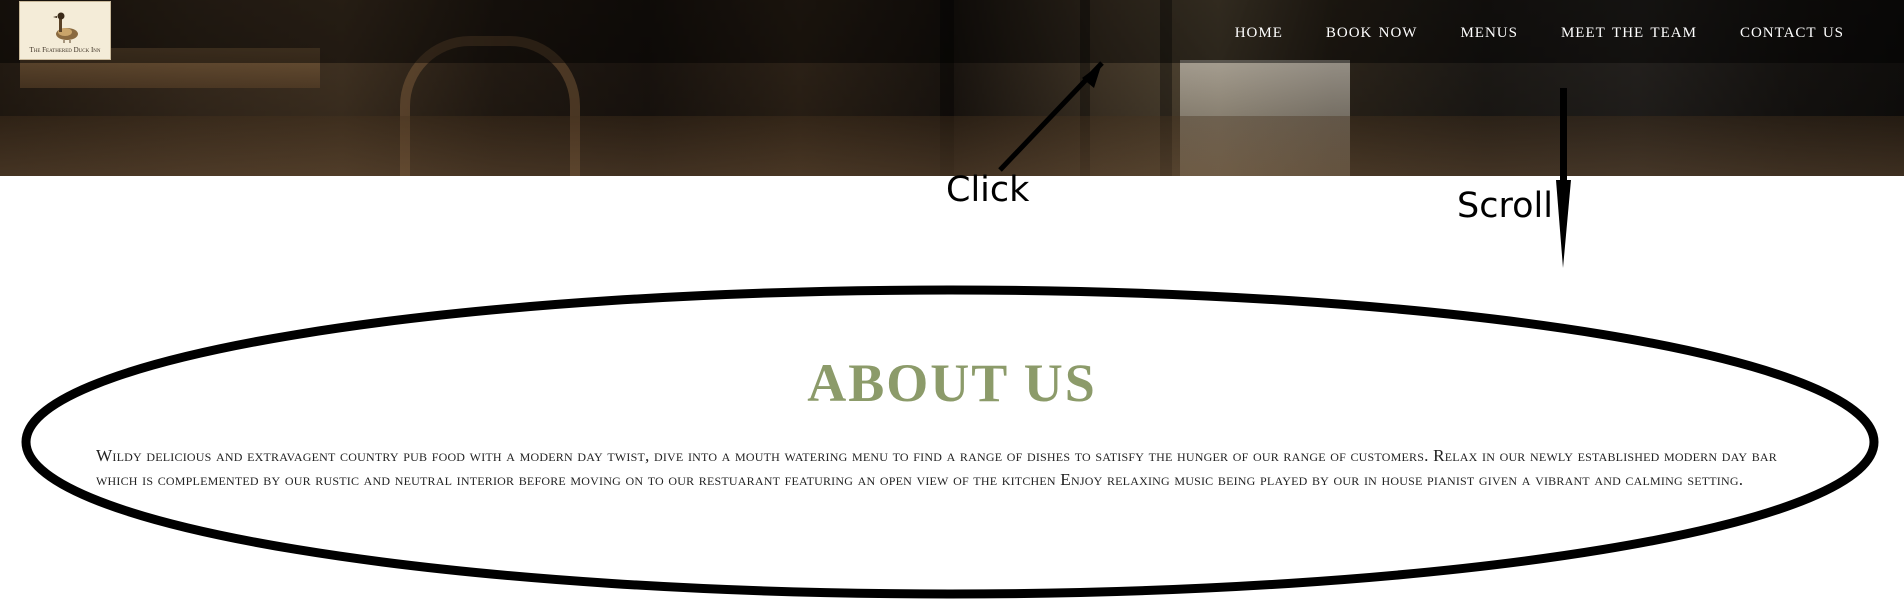 The width and height of the screenshot is (1904, 602). What do you see at coordinates (65, 50) in the screenshot?
I see `logo-text: The Feathered Duck Inn` at bounding box center [65, 50].